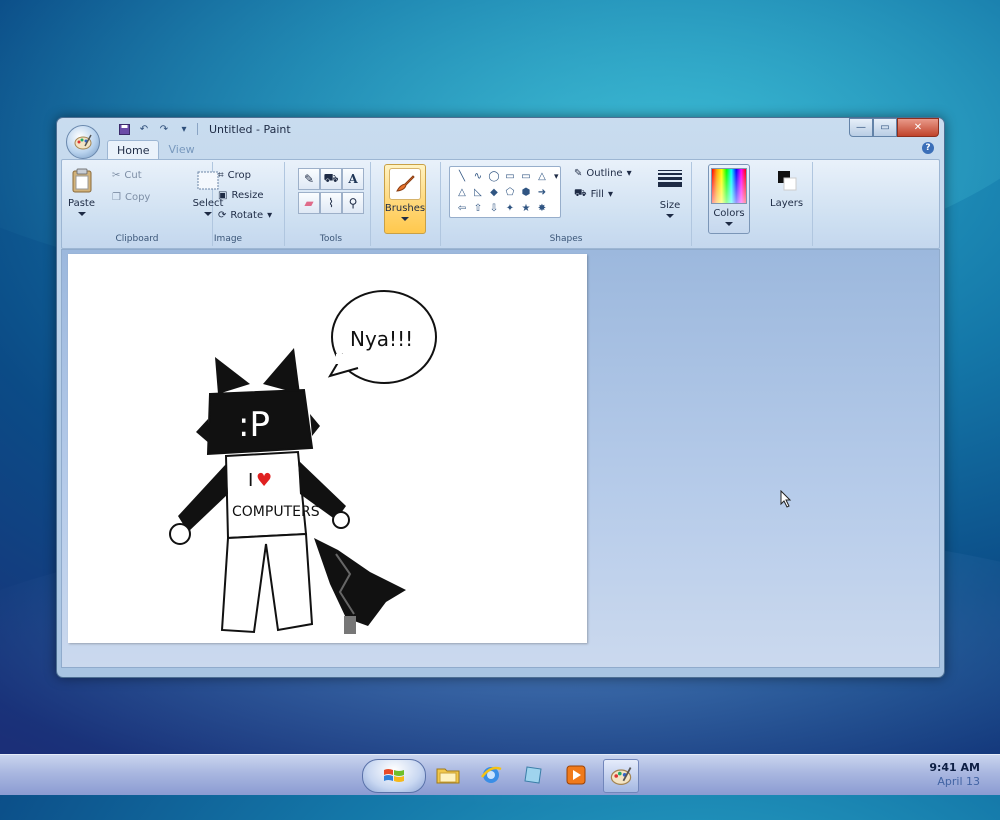 This screenshot has height=820, width=1000. What do you see at coordinates (478, 208) in the screenshot?
I see `shape-up-arrow-icon: ⇧` at bounding box center [478, 208].